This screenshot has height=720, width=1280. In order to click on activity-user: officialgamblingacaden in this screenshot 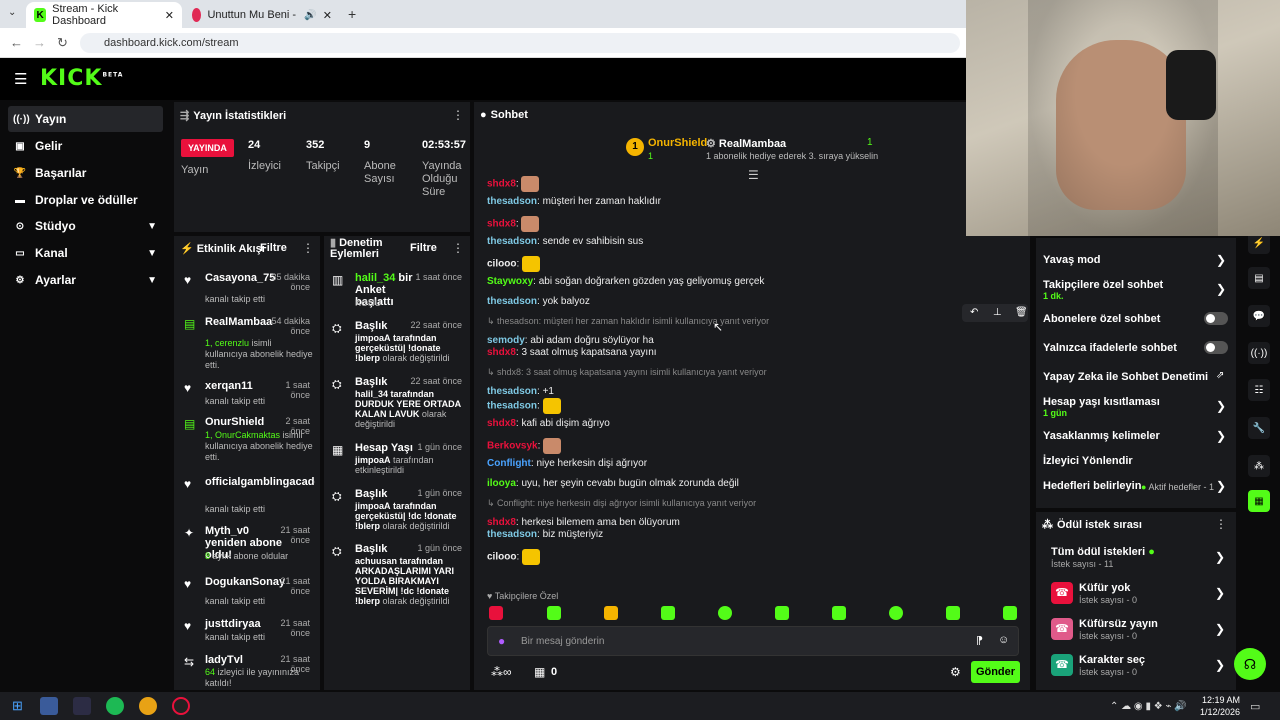, I will do `click(260, 482)`.